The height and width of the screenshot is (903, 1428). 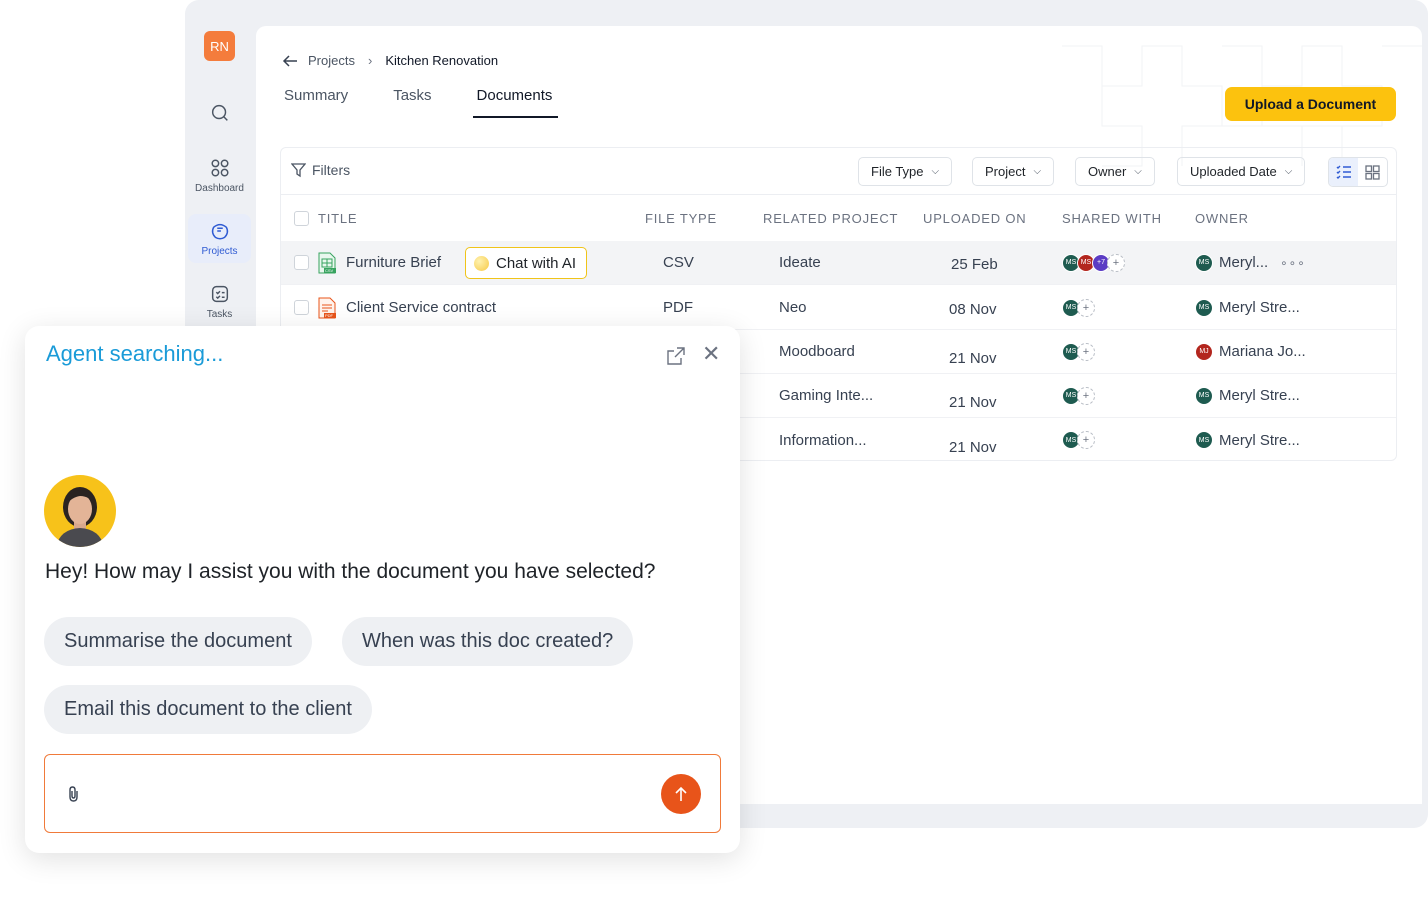 What do you see at coordinates (1204, 351) in the screenshot?
I see `avatar: MJ` at bounding box center [1204, 351].